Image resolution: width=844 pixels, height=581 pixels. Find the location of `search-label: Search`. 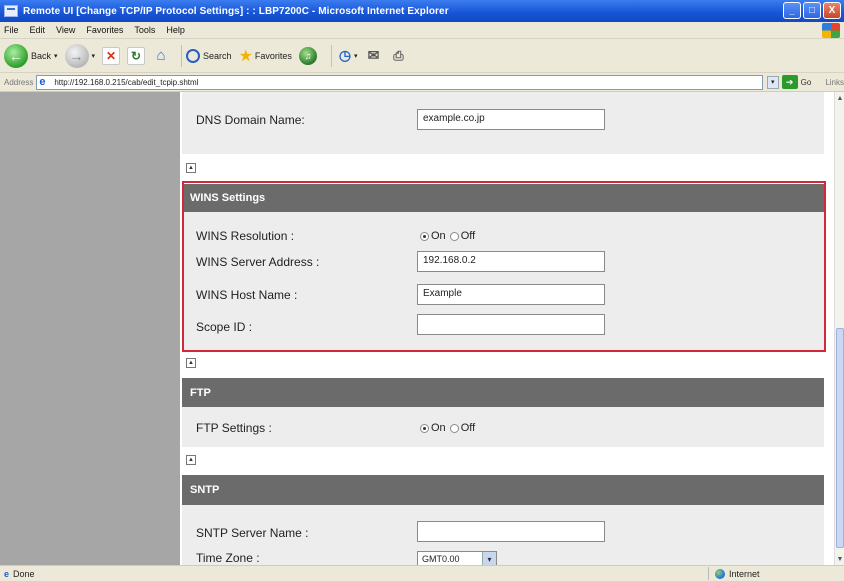

search-label: Search is located at coordinates (217, 55).